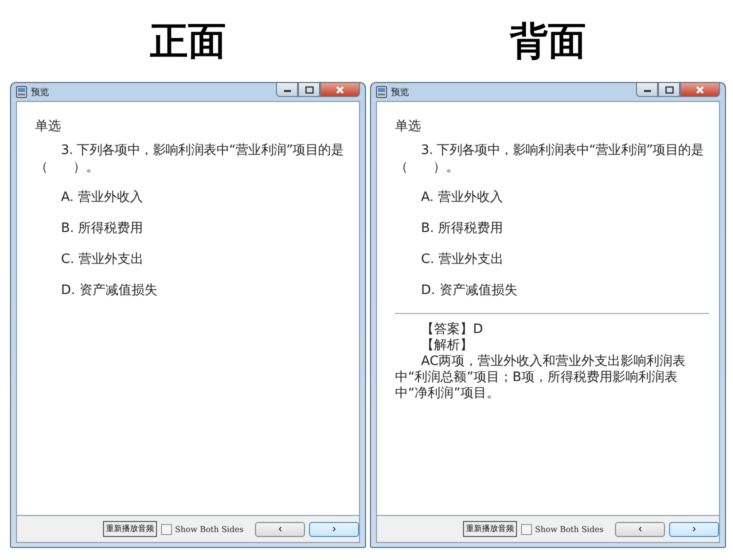 This screenshot has width=733, height=560. What do you see at coordinates (188, 41) in the screenshot?
I see `panel-heading: 正面` at bounding box center [188, 41].